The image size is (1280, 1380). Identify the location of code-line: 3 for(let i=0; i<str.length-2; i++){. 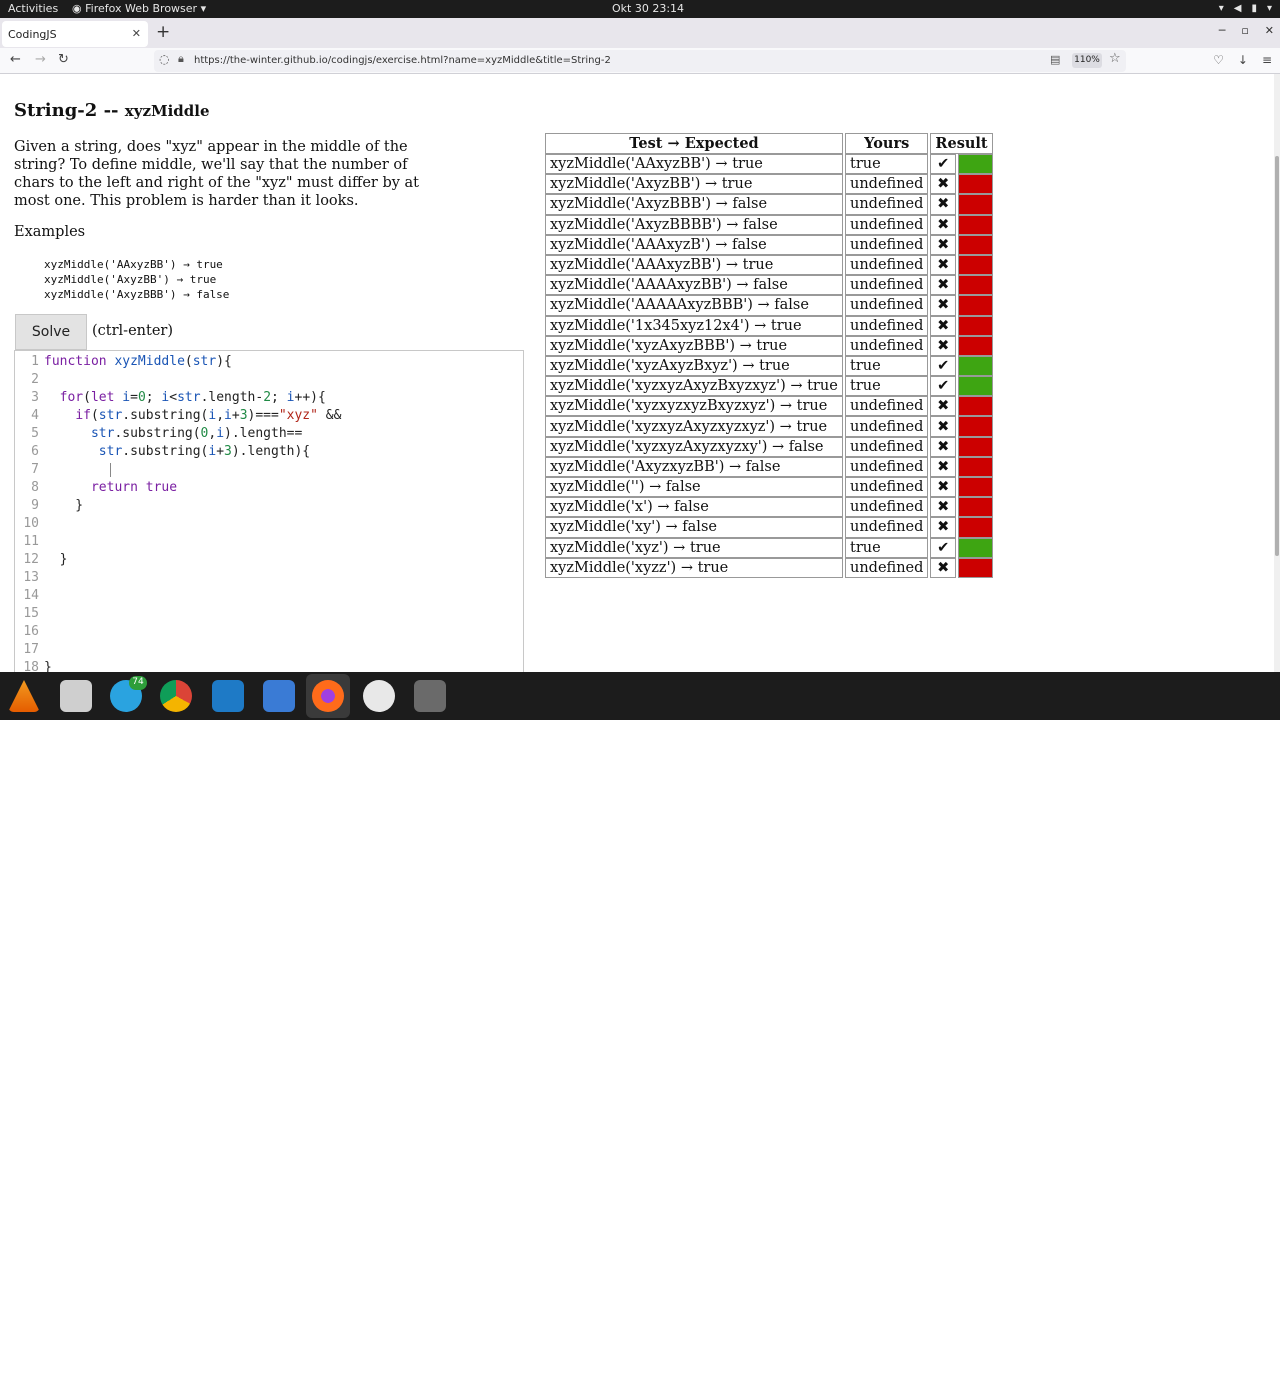
(269, 399).